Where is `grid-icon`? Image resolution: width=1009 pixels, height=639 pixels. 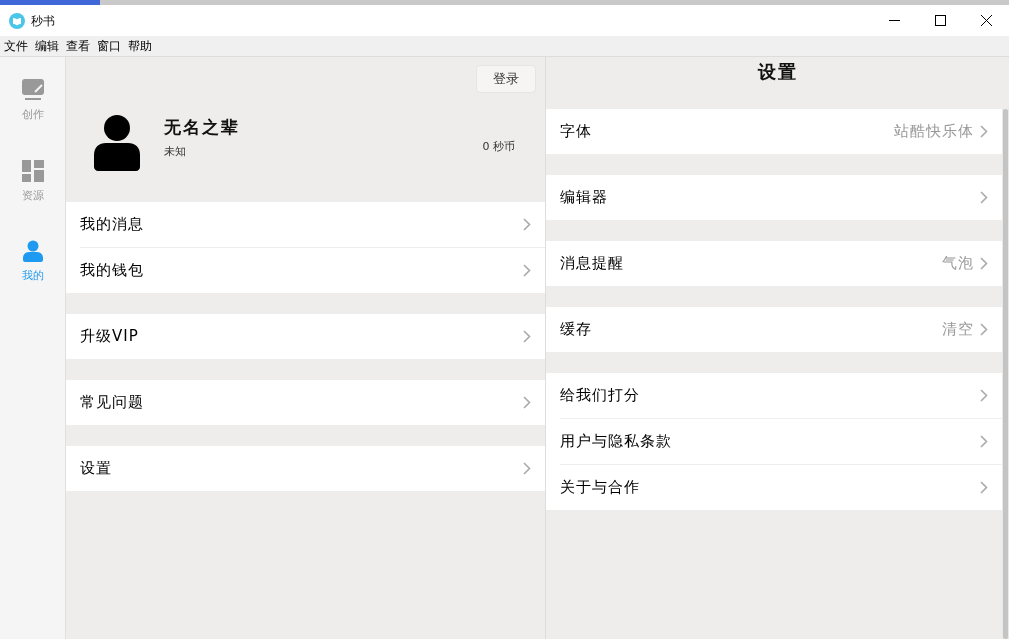 grid-icon is located at coordinates (33, 170).